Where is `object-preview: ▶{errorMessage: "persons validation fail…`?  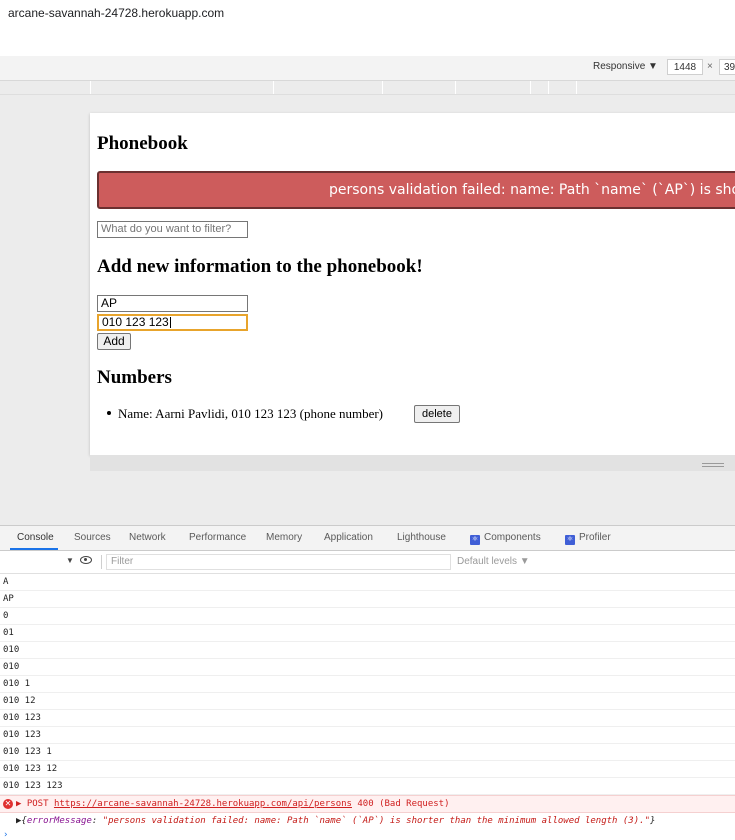
object-preview: ▶{errorMessage: "persons validation fail… is located at coordinates (336, 821).